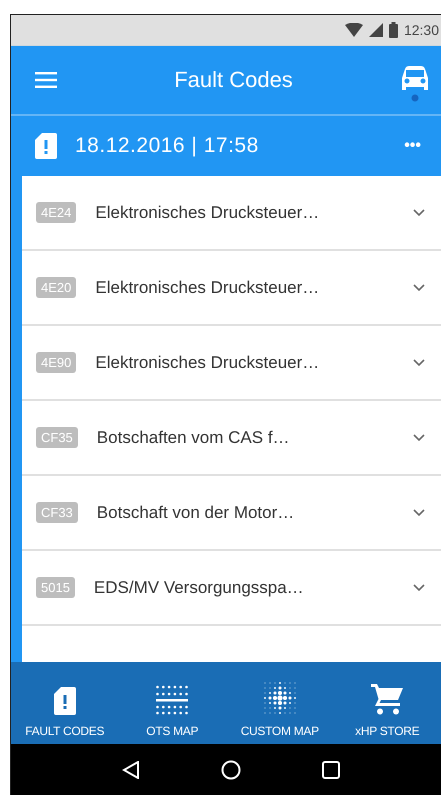  What do you see at coordinates (167, 146) in the screenshot?
I see `session-timestamp: 18.12.2016 | 17:58` at bounding box center [167, 146].